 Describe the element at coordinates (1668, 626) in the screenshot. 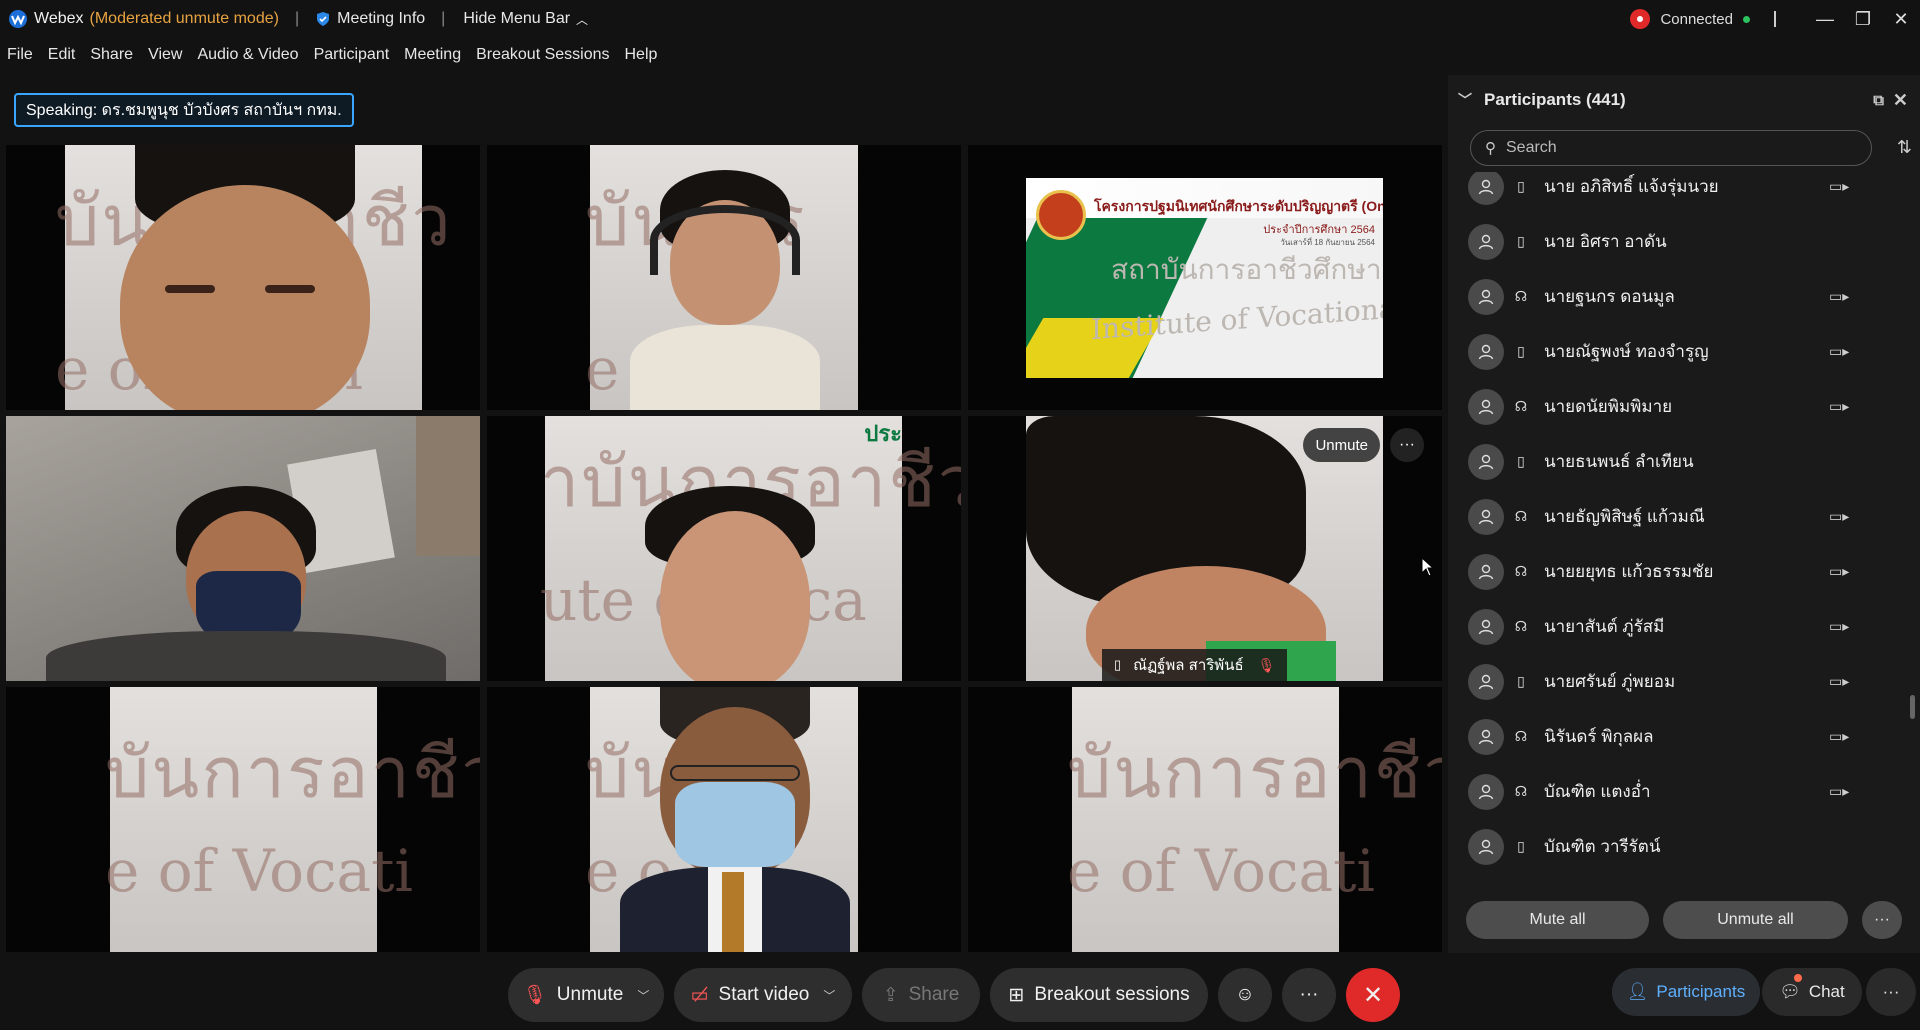

I see `participant-row: ☊ นายาสันต์ ภู่รัสมี ▭▸ 🎙︎` at that location.